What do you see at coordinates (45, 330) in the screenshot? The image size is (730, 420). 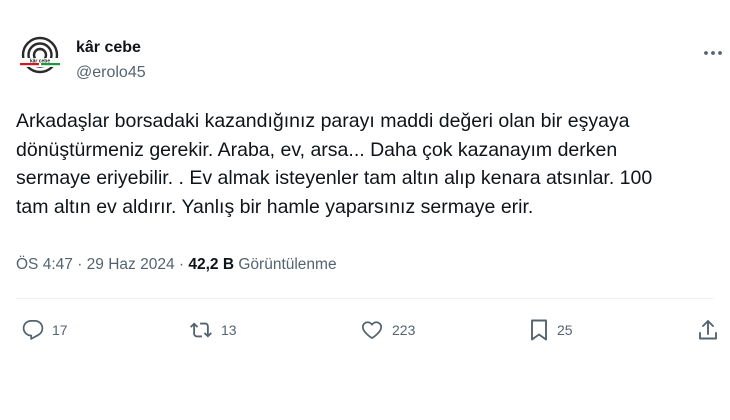 I see `reply-button: 17` at bounding box center [45, 330].